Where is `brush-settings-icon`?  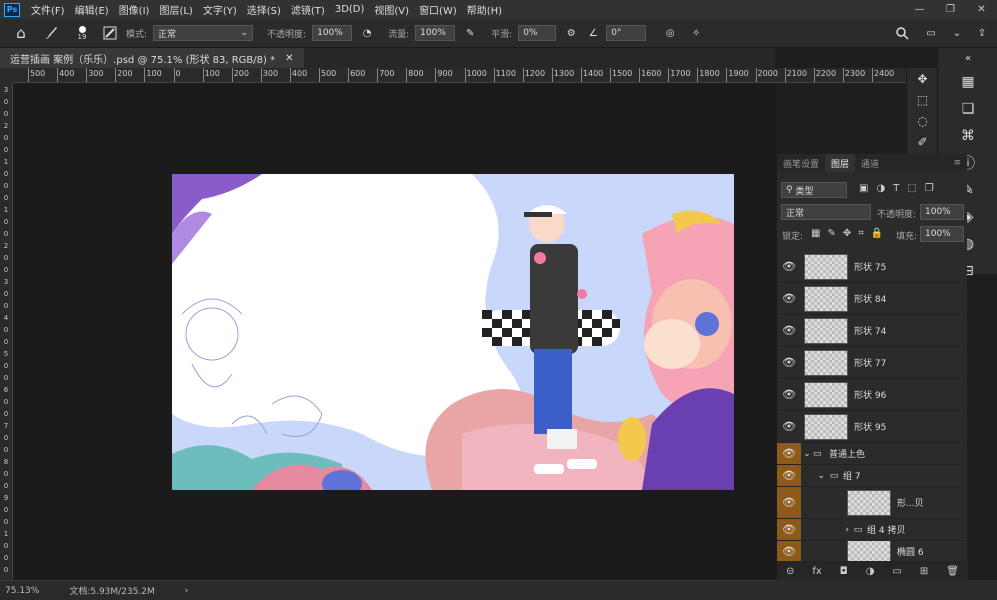 brush-settings-icon is located at coordinates (110, 33).